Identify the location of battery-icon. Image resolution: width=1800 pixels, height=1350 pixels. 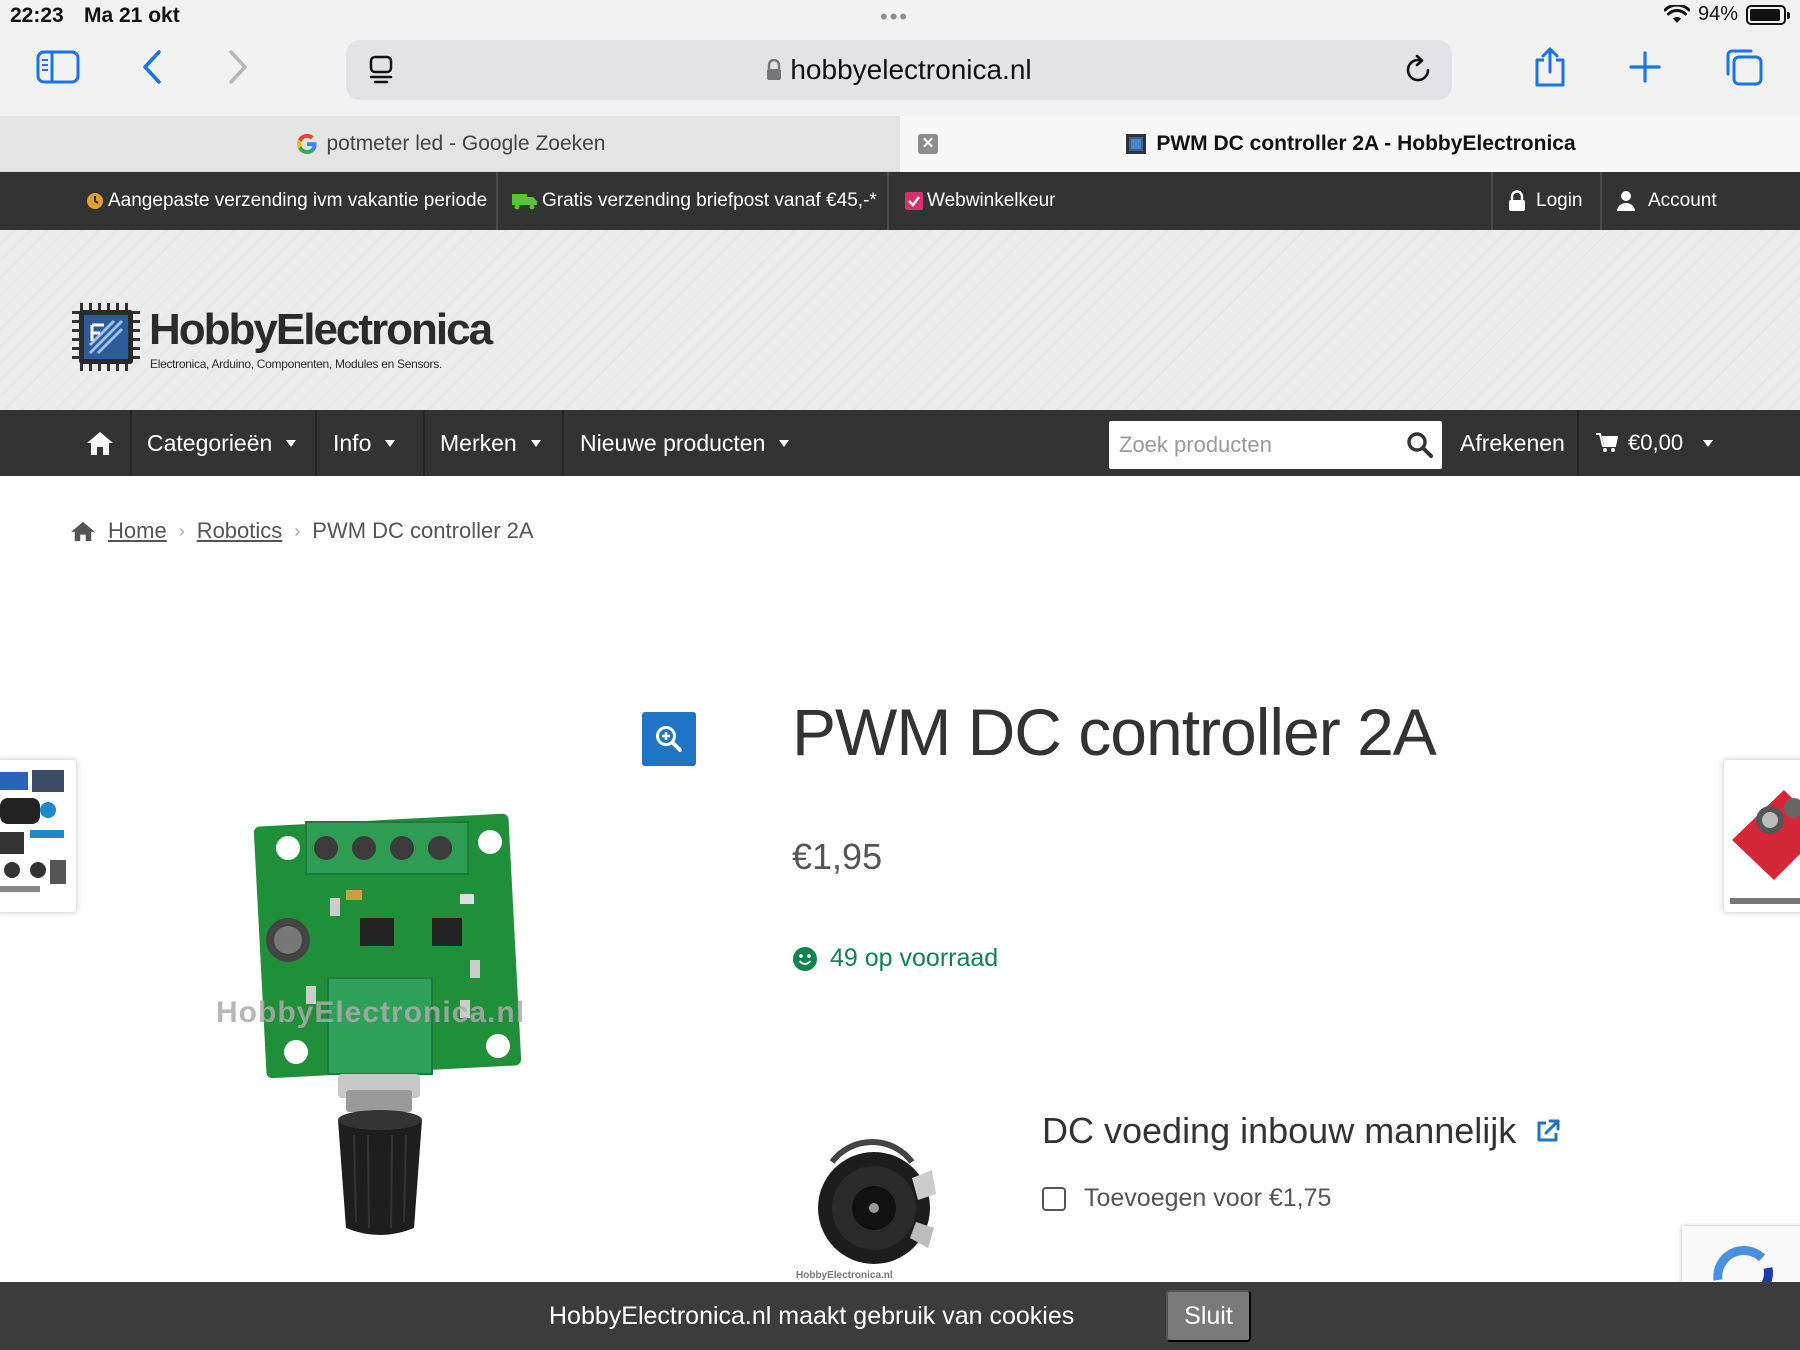
(1768, 14).